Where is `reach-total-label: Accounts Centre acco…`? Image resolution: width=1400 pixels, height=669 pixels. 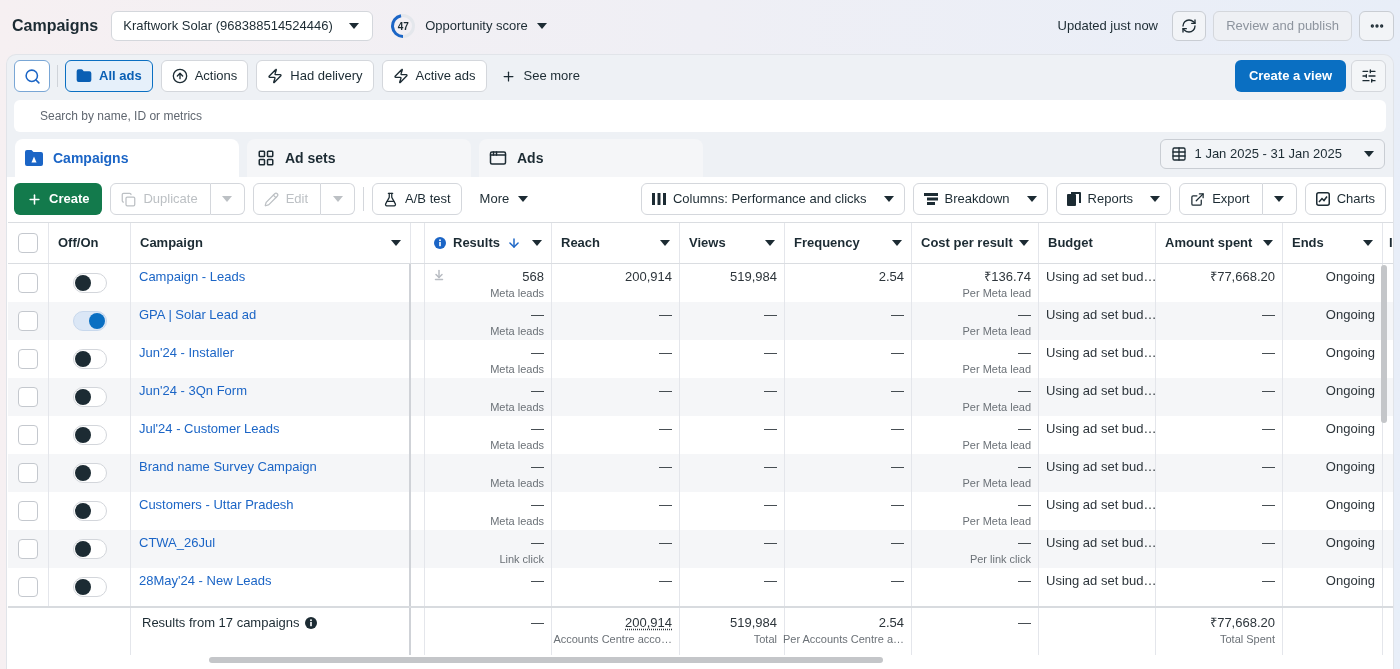
reach-total-label: Accounts Centre acco… is located at coordinates (612, 639).